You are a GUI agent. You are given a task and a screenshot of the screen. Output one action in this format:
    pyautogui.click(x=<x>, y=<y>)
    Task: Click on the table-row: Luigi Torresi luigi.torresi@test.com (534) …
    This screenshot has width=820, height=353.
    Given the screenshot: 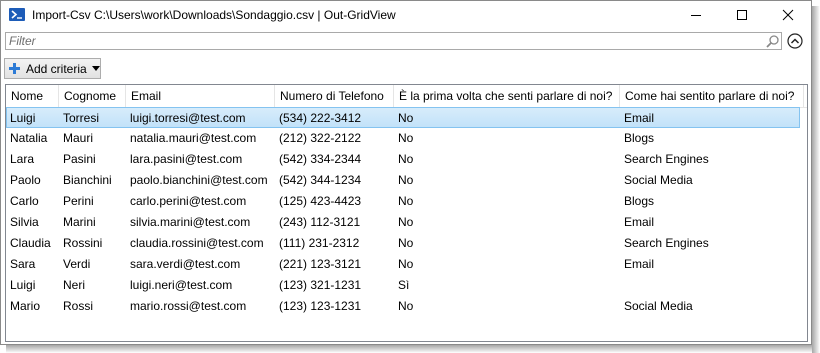 What is the action you would take?
    pyautogui.click(x=403, y=117)
    